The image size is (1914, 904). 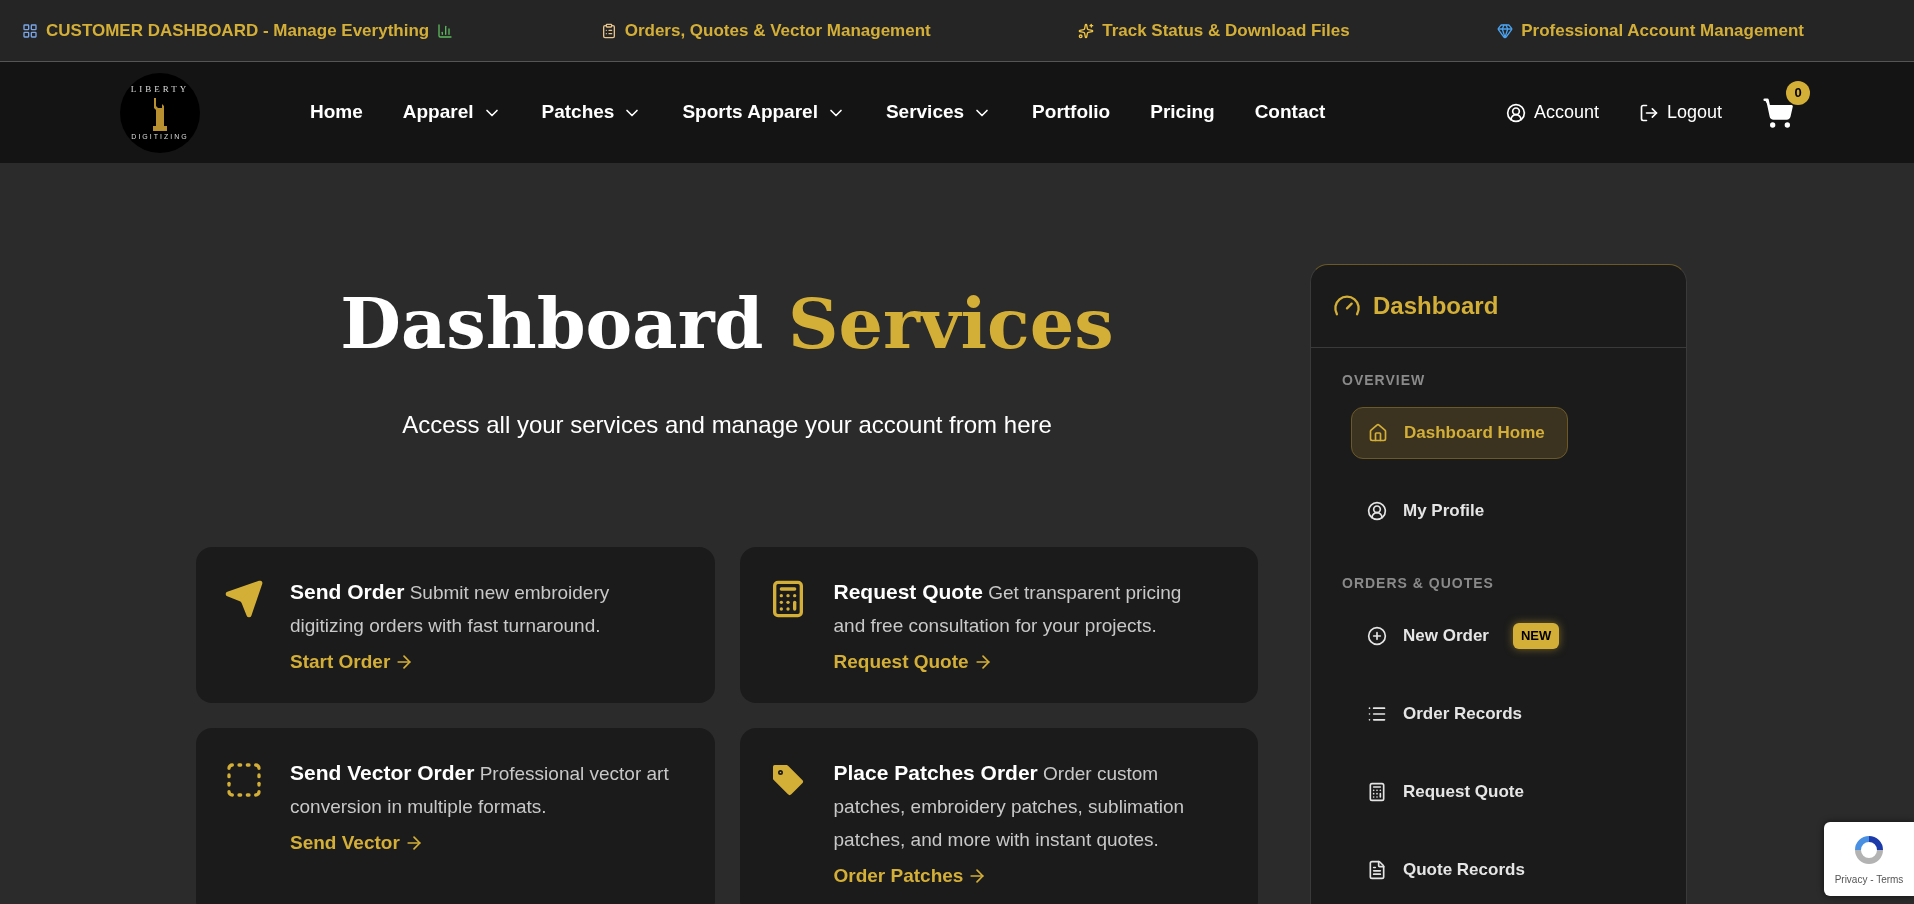 What do you see at coordinates (1448, 792) in the screenshot?
I see `sidebar-item: Request Quote` at bounding box center [1448, 792].